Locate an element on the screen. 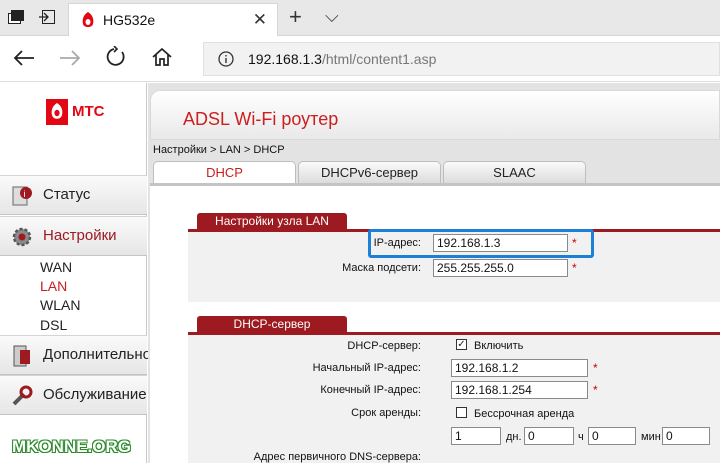 This screenshot has height=463, width=720. sidebar-item-label: Статус is located at coordinates (67, 194).